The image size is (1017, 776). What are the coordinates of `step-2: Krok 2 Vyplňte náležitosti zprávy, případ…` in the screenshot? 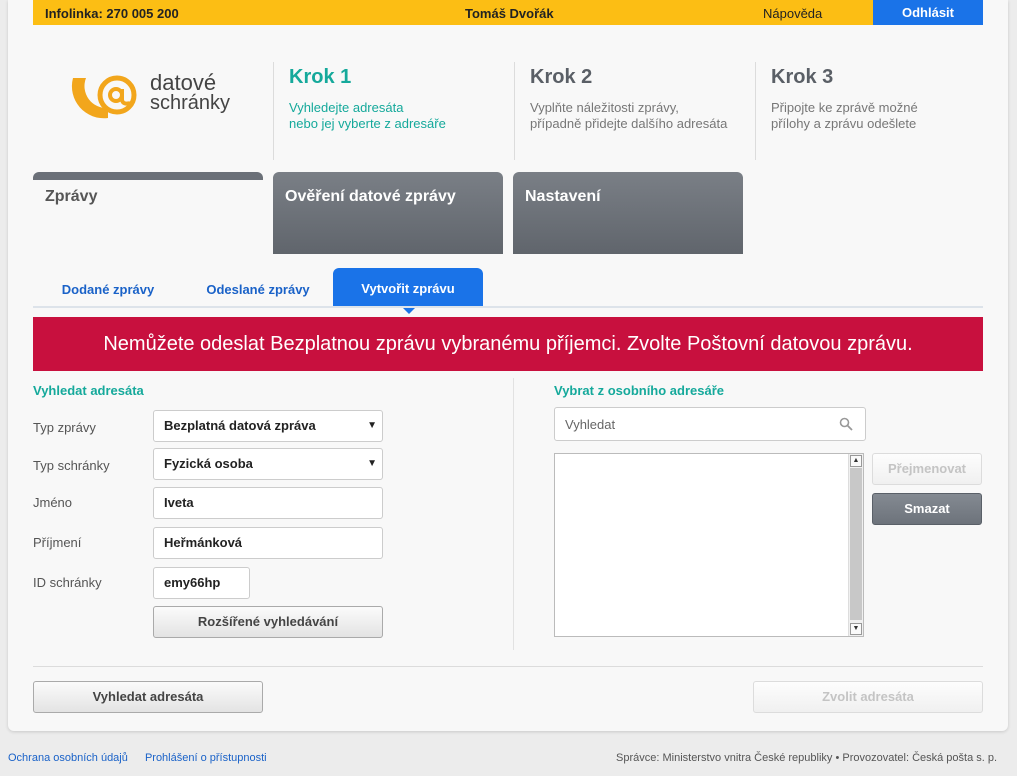 It's located at (634, 111).